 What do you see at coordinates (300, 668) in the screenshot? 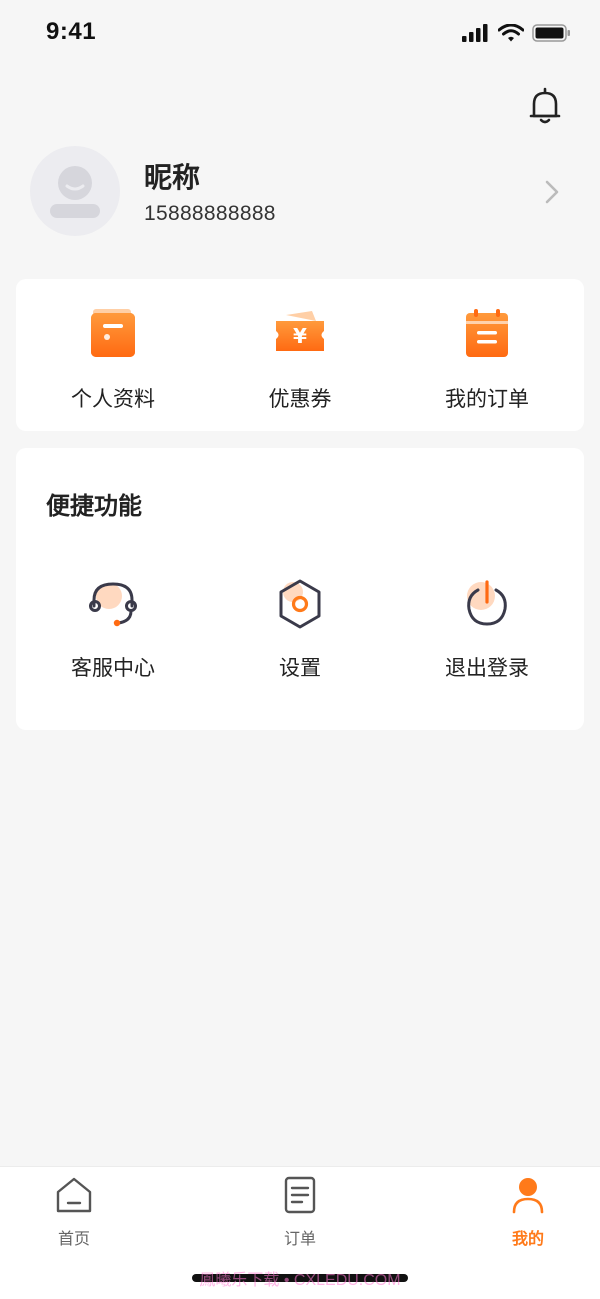
I see `quick-function-label: 设置` at bounding box center [300, 668].